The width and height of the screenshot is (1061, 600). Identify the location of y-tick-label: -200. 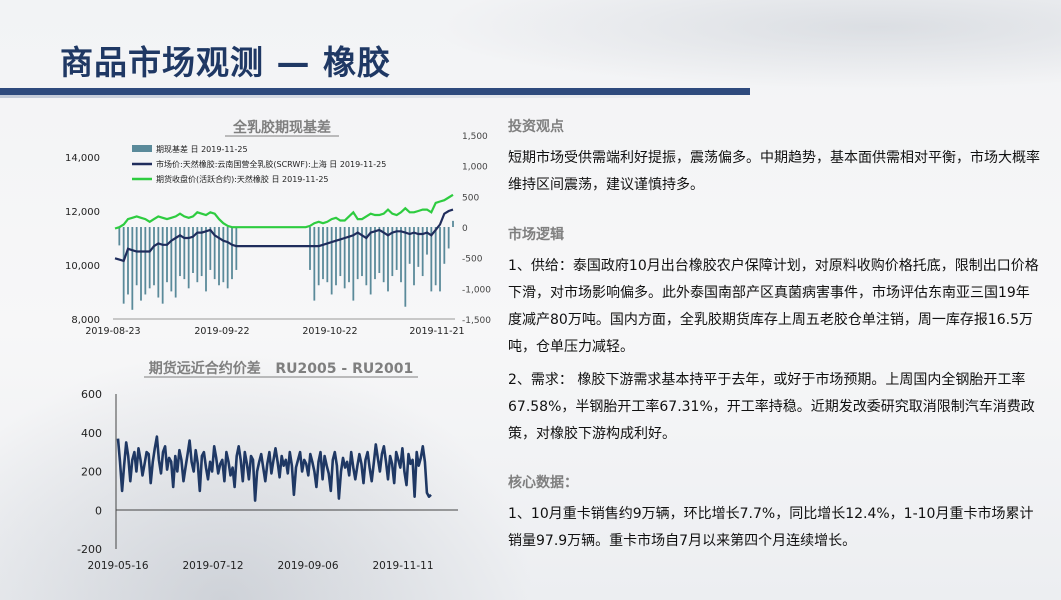
(89, 549).